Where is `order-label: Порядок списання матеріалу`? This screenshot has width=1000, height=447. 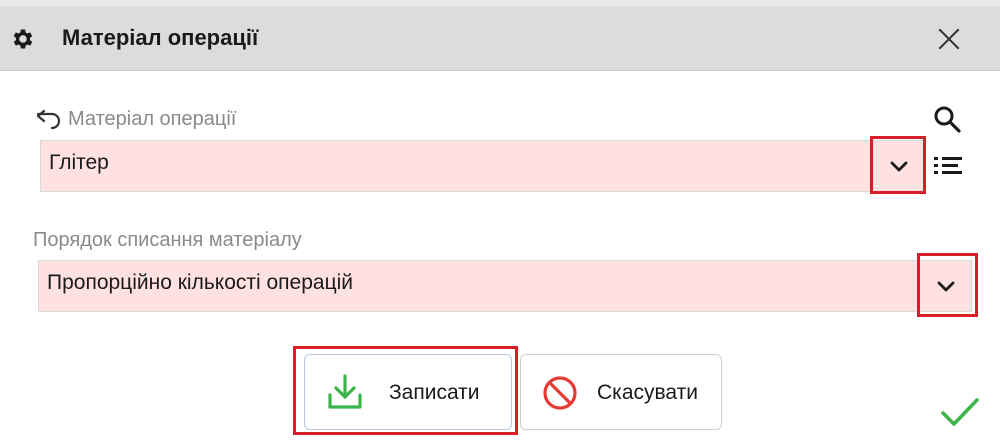
order-label: Порядок списання матеріалу is located at coordinates (167, 240).